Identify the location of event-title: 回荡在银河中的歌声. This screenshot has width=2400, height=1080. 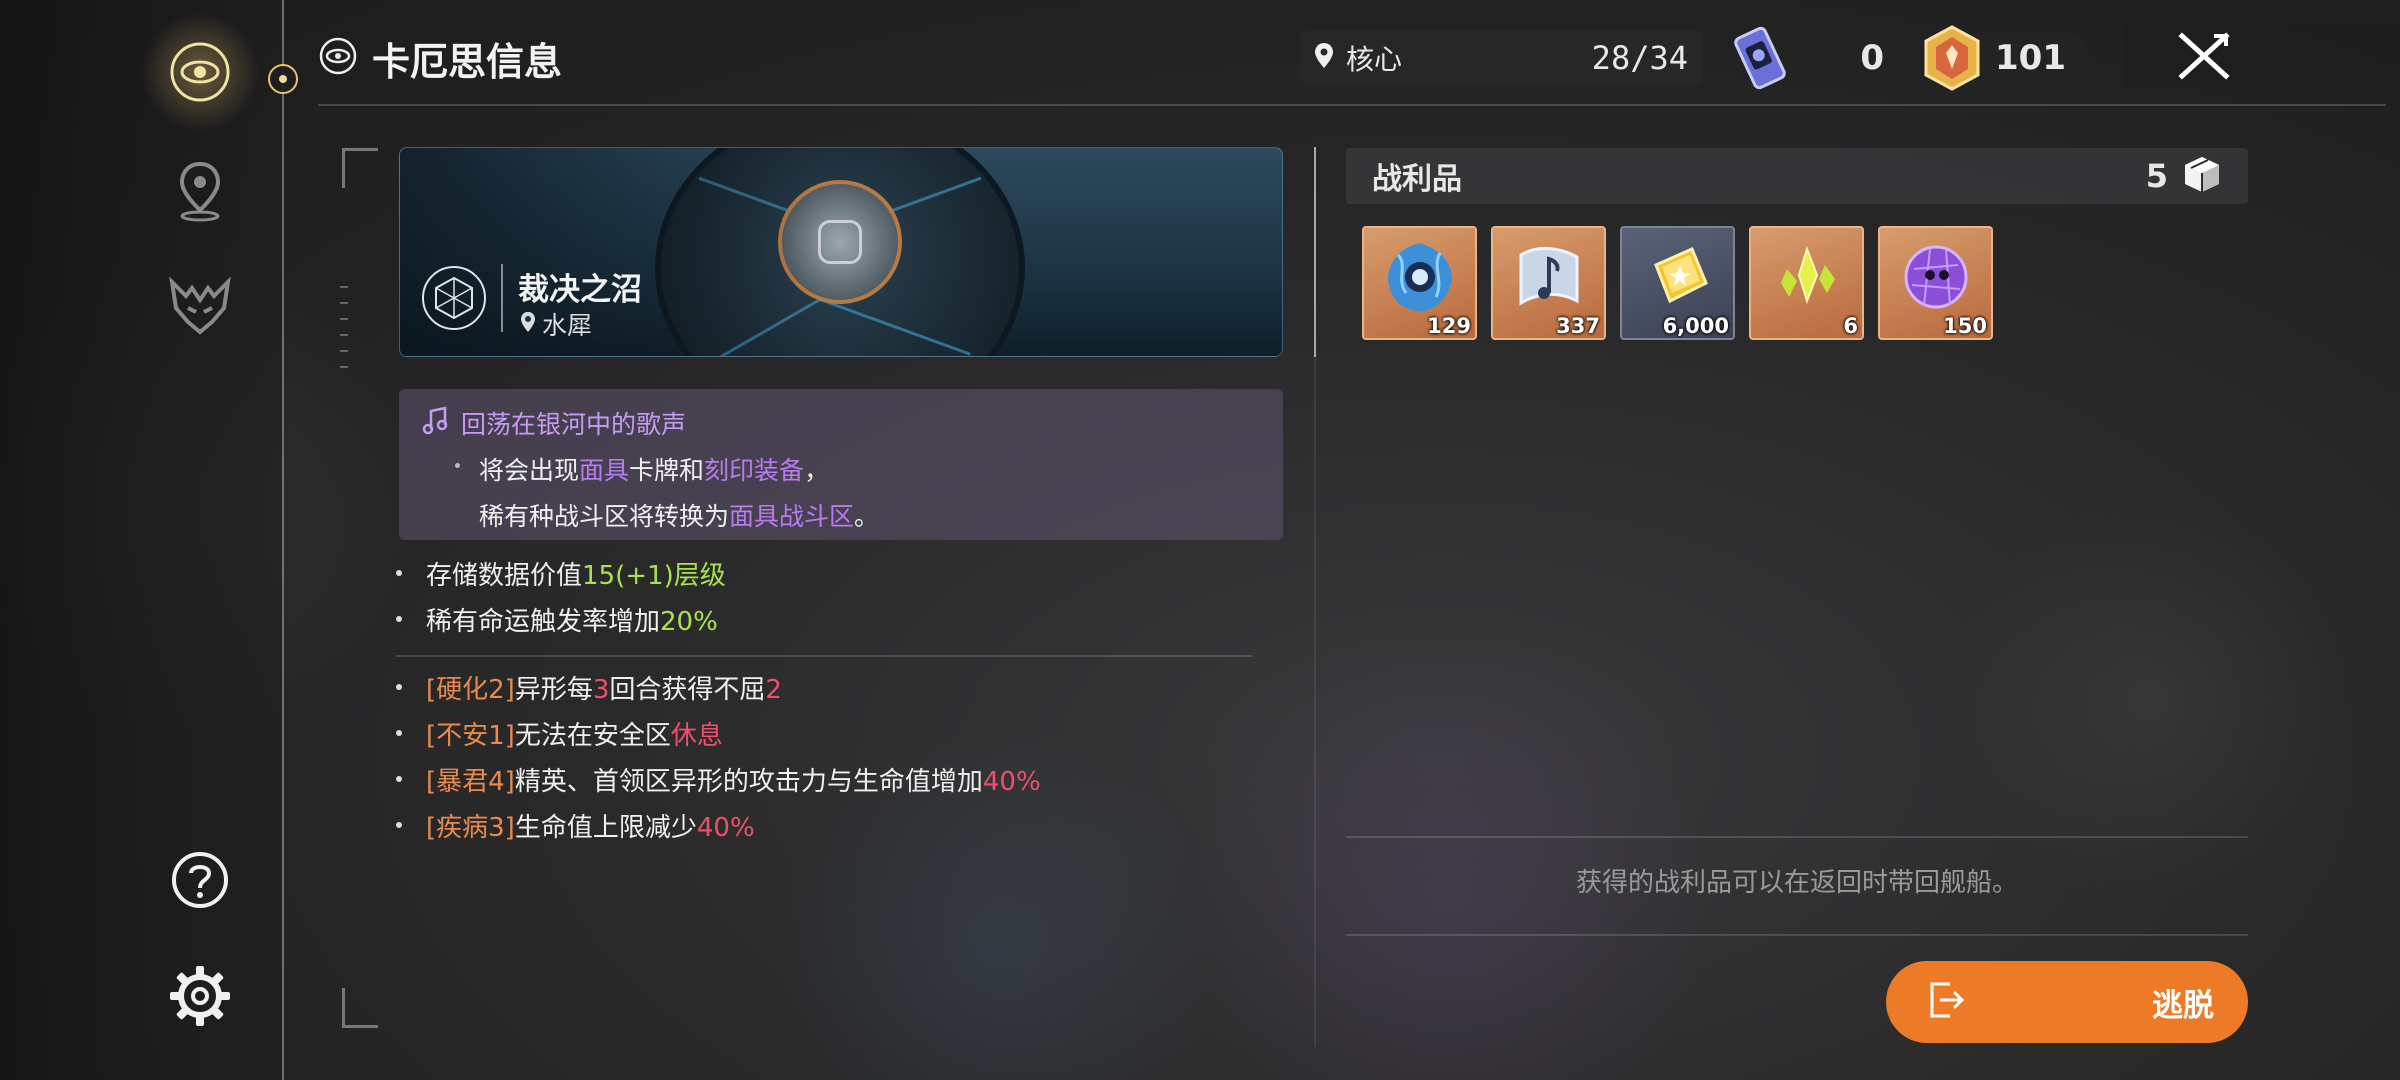
(574, 424).